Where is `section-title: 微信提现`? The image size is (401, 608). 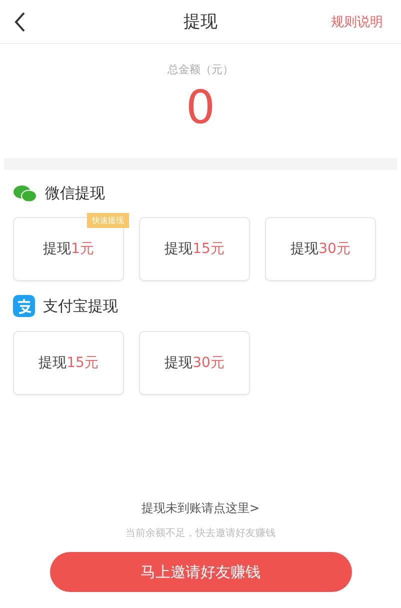 section-title: 微信提现 is located at coordinates (75, 193).